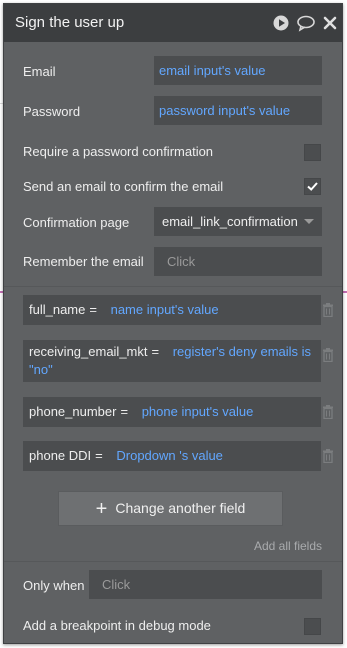 Image resolution: width=347 pixels, height=648 pixels. What do you see at coordinates (118, 151) in the screenshot?
I see `require-confirmation-label: Require a password confirmation` at bounding box center [118, 151].